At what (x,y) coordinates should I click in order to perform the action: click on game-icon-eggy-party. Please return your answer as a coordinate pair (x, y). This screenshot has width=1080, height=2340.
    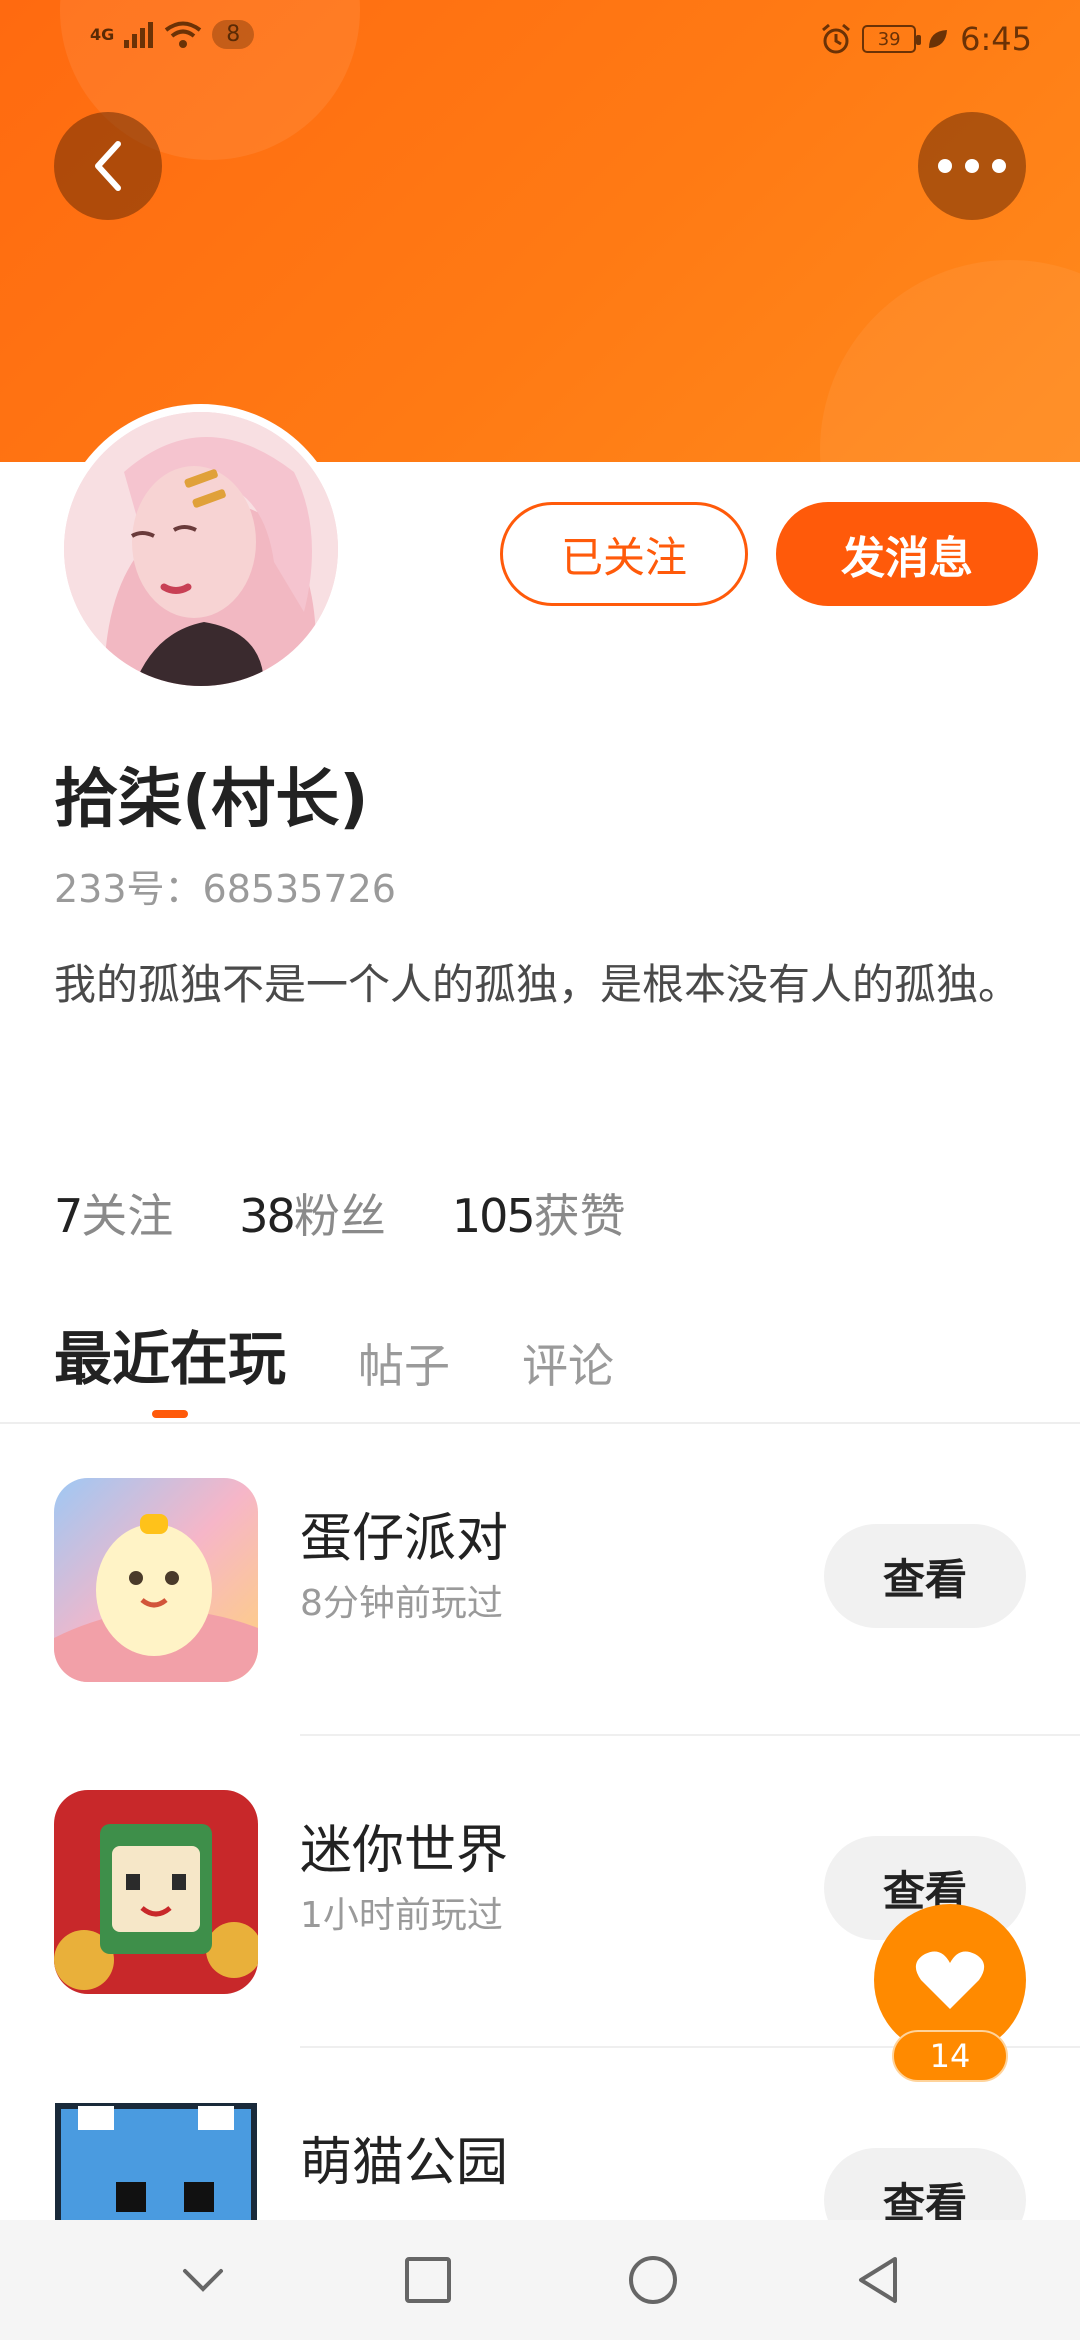
    Looking at the image, I should click on (156, 1580).